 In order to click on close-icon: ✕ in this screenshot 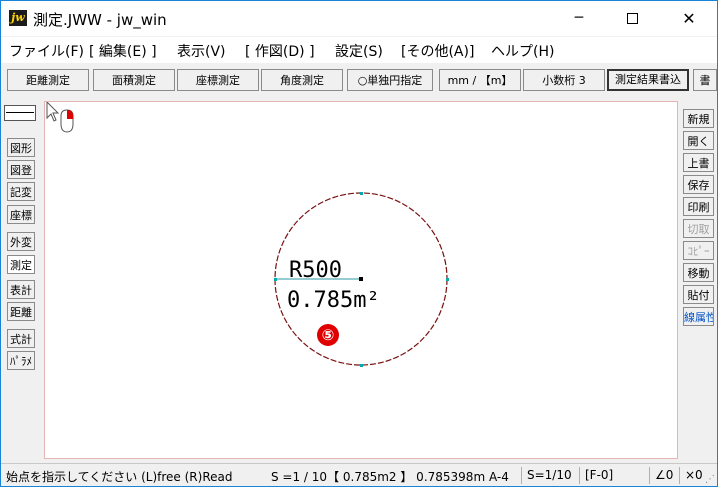, I will do `click(689, 18)`.